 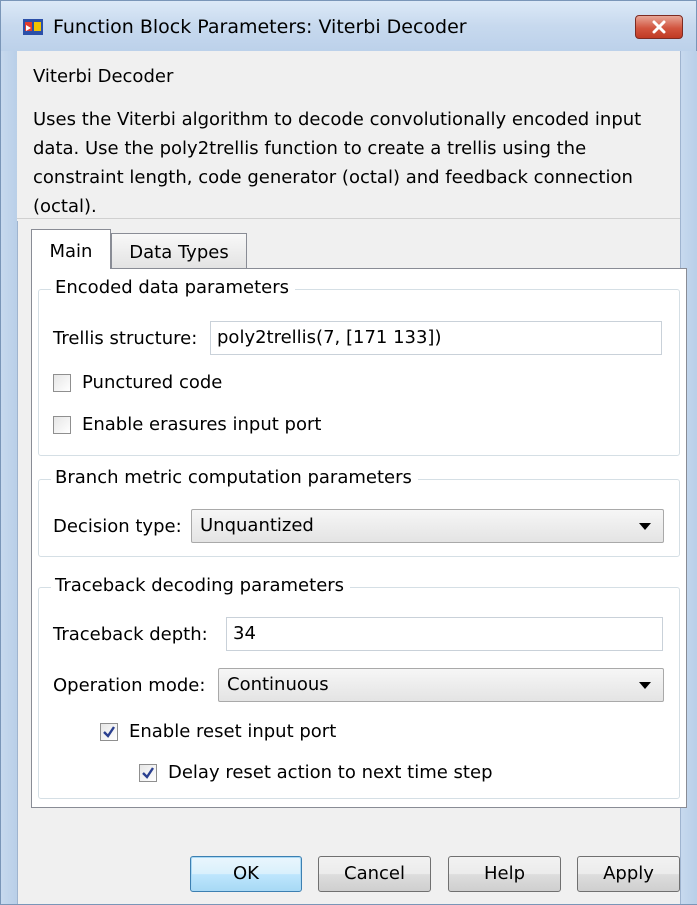 What do you see at coordinates (117, 526) in the screenshot?
I see `decision-type-label: Decision type:` at bounding box center [117, 526].